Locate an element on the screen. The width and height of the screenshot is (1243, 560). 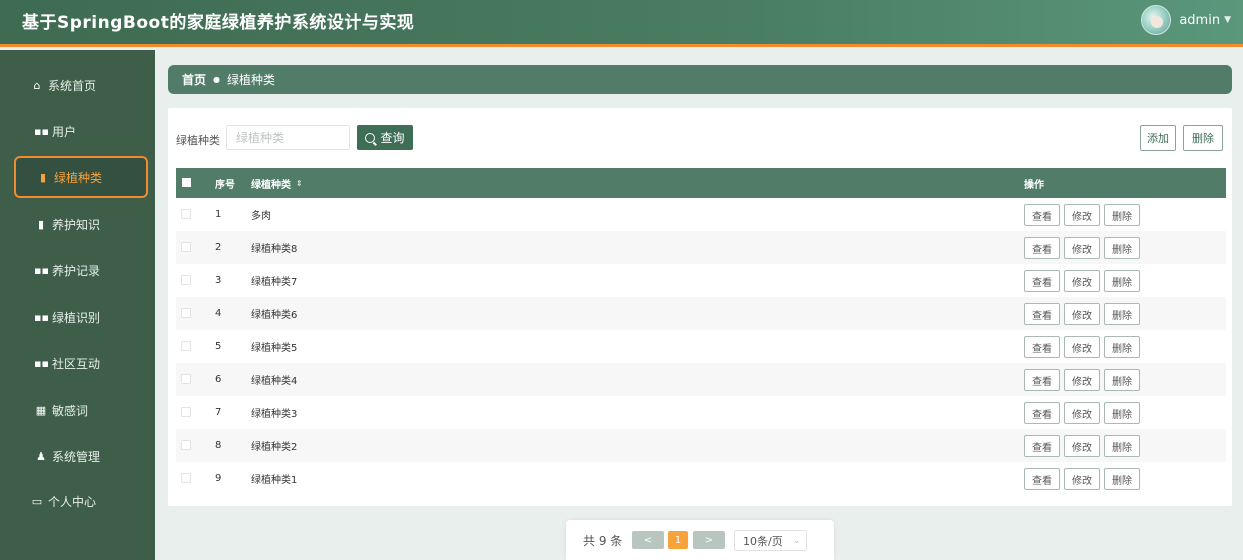
breadcrumb-home: 首页 is located at coordinates (194, 79).